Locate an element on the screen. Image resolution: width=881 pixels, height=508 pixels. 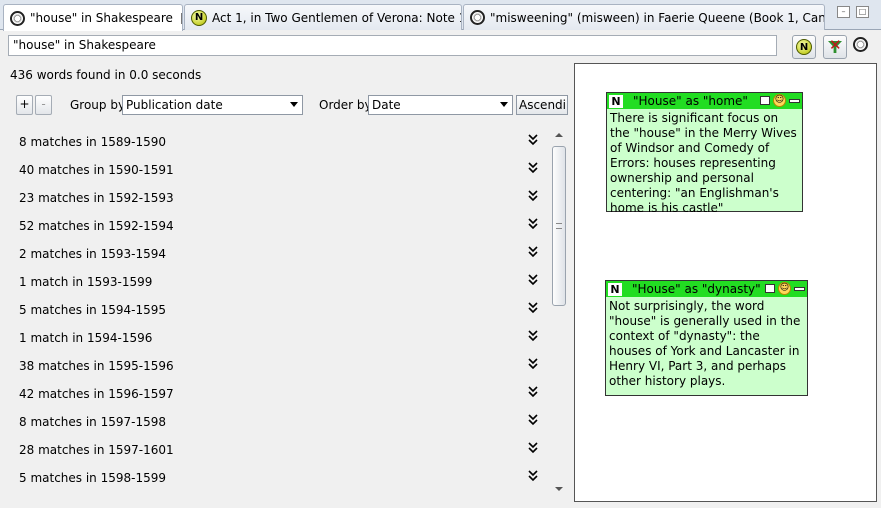
result-group-row: 2 matches in 1593-1594 is located at coordinates (274, 254).